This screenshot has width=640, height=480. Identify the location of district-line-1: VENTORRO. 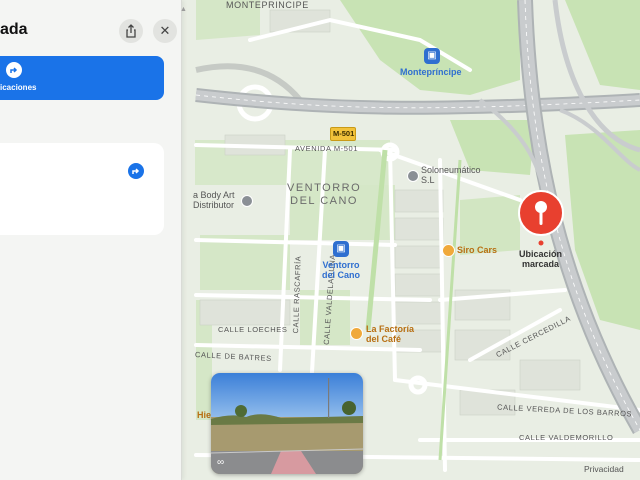
(324, 188).